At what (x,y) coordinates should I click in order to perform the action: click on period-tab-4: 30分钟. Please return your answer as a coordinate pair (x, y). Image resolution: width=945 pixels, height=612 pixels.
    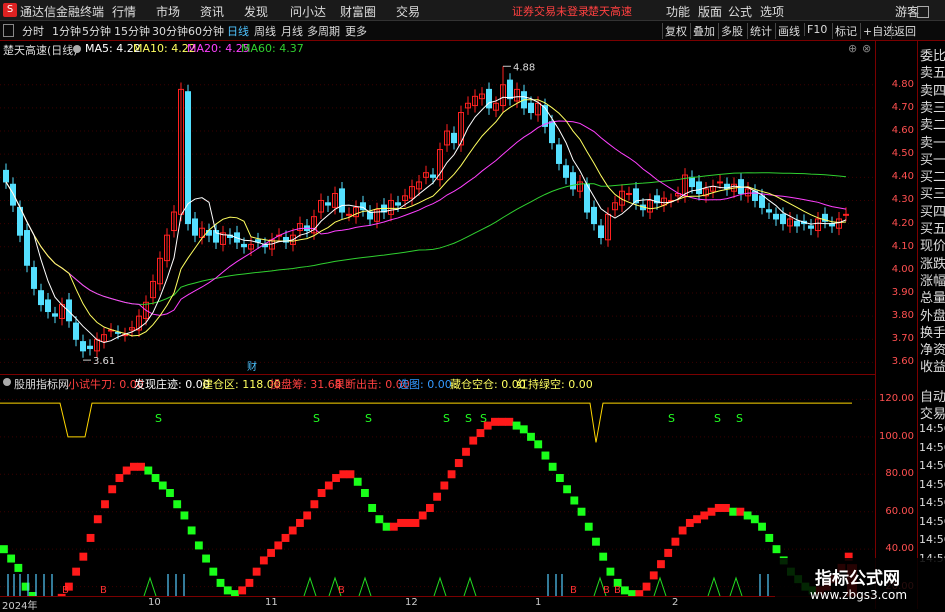
    Looking at the image, I should click on (170, 31).